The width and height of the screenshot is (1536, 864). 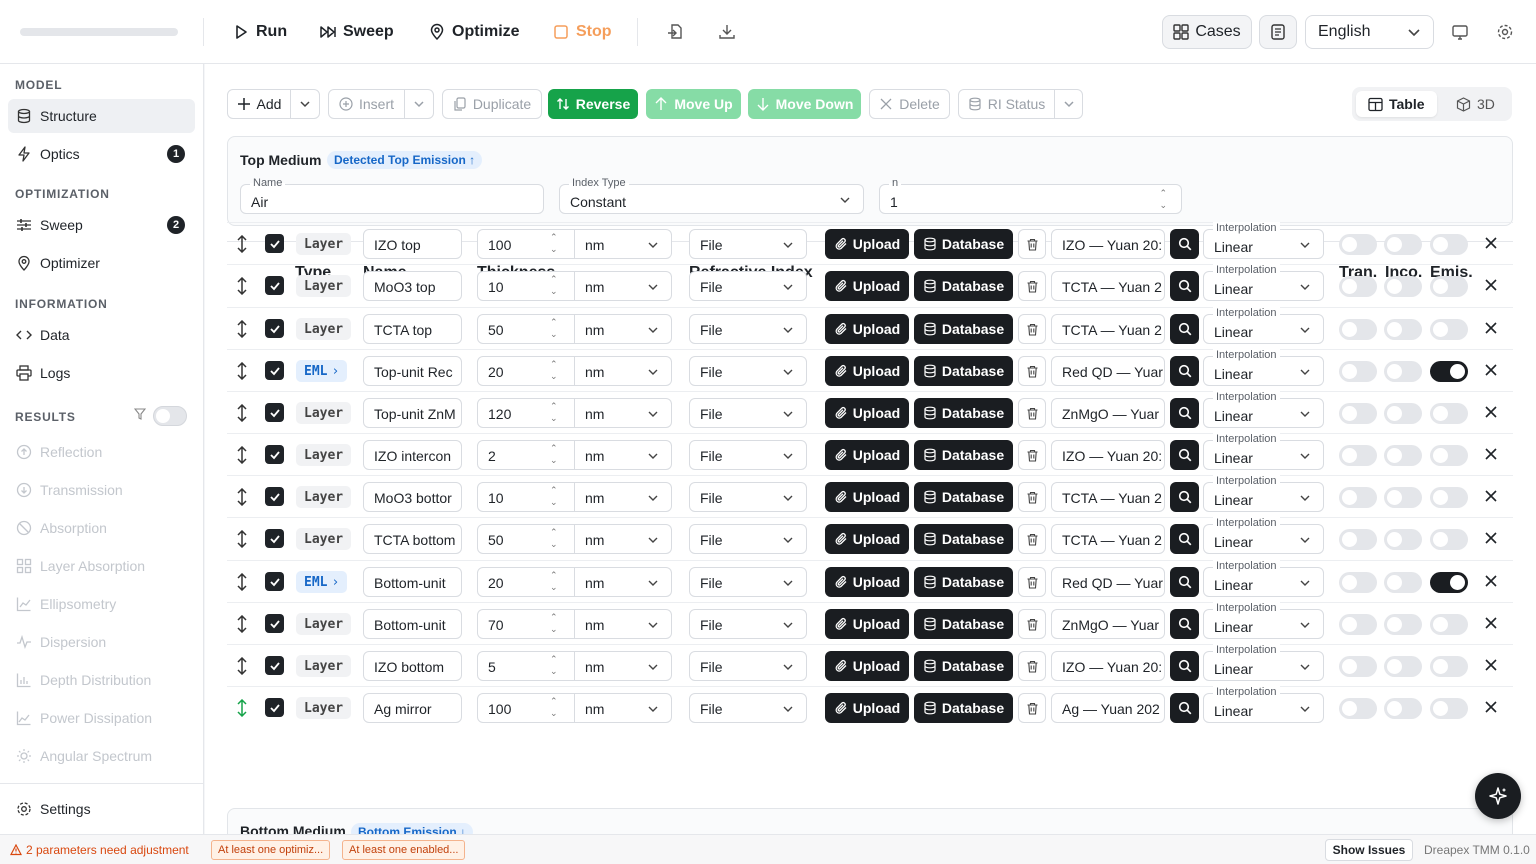 What do you see at coordinates (593, 104) in the screenshot?
I see `reverse-button: Reverse` at bounding box center [593, 104].